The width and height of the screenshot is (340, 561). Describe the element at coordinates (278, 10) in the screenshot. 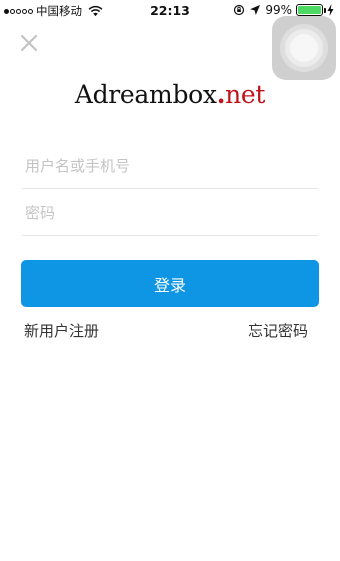

I see `battery-percentage: 99%` at that location.